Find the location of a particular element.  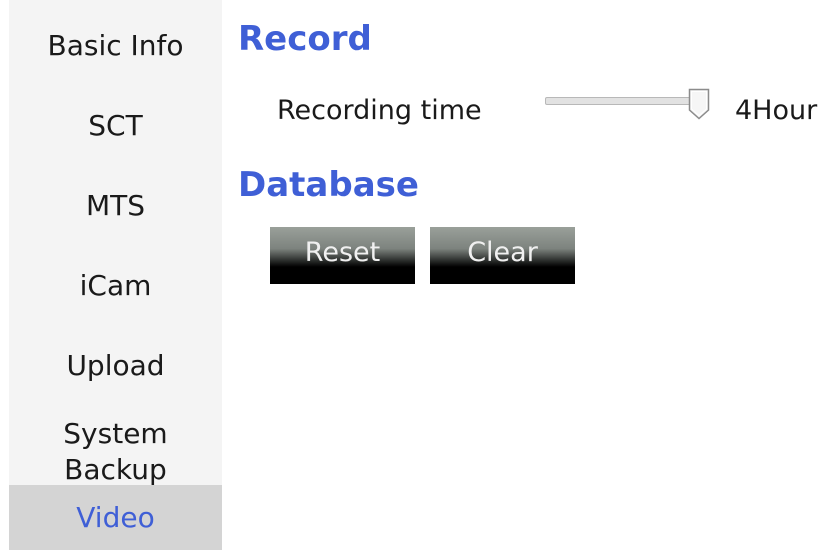

sidebar-item-label-line1: System is located at coordinates (115, 433).